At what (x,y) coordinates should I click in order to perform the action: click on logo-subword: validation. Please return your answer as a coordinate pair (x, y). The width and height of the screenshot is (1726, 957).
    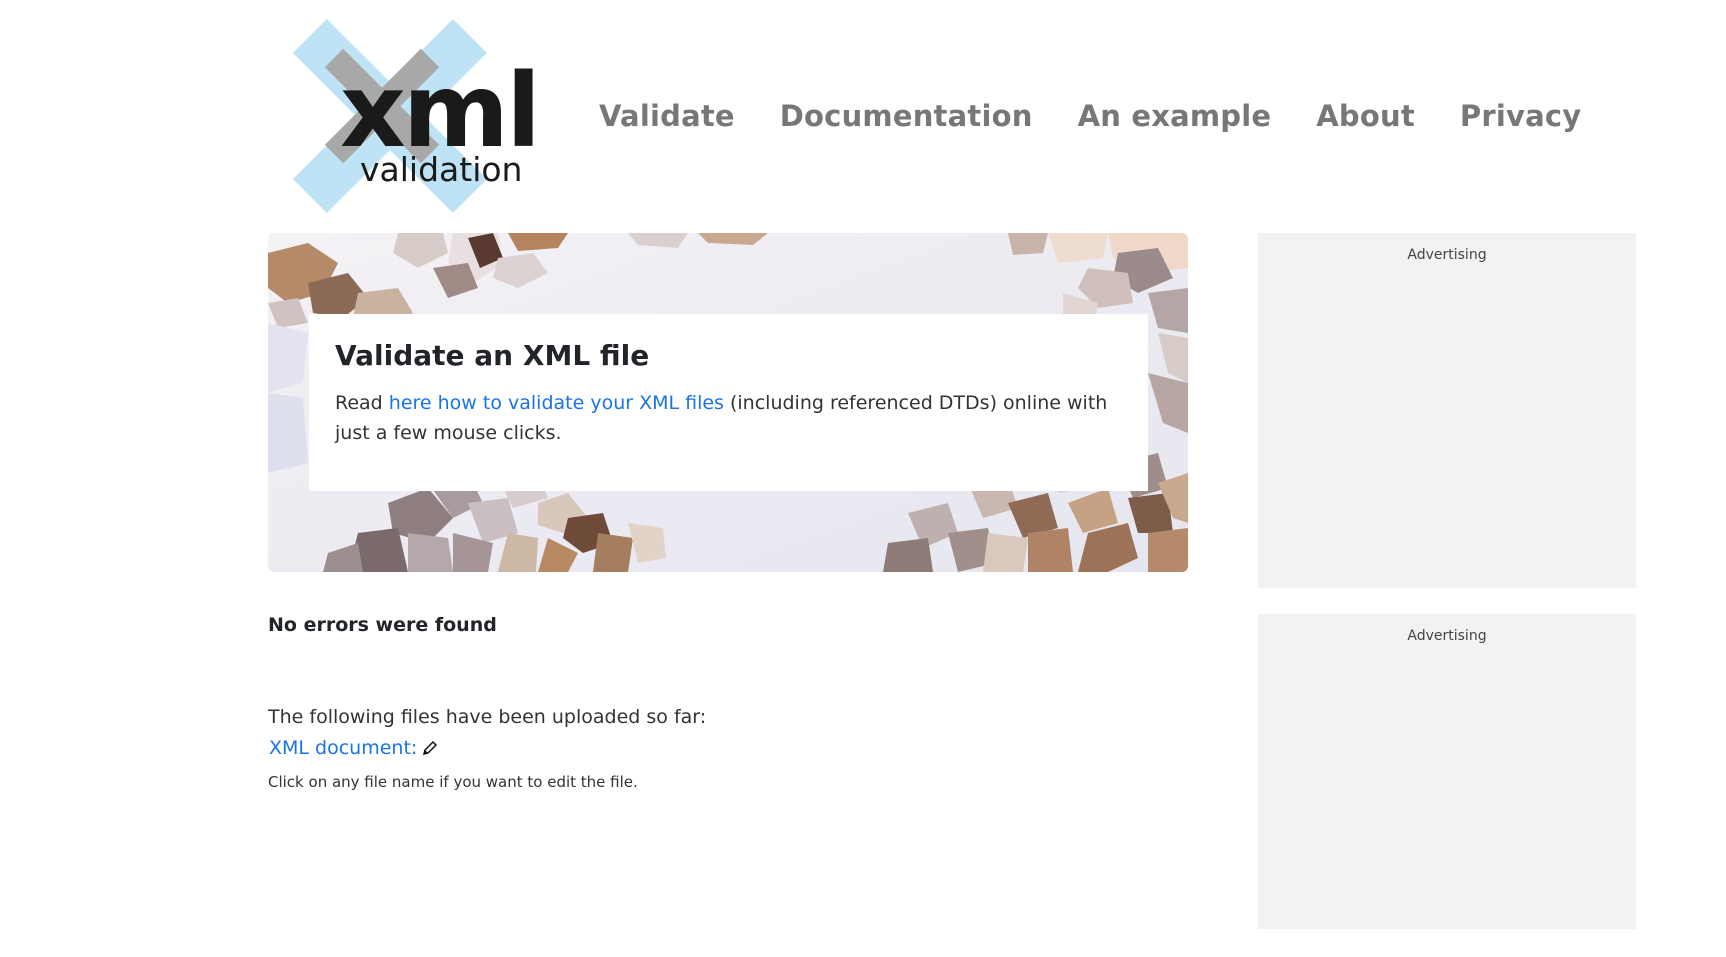
    Looking at the image, I should click on (441, 169).